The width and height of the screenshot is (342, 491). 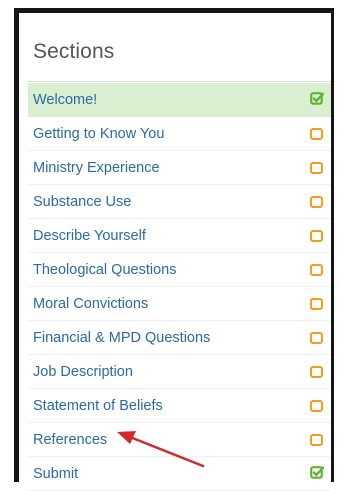 What do you see at coordinates (91, 304) in the screenshot?
I see `section-label: Moral Convictions` at bounding box center [91, 304].